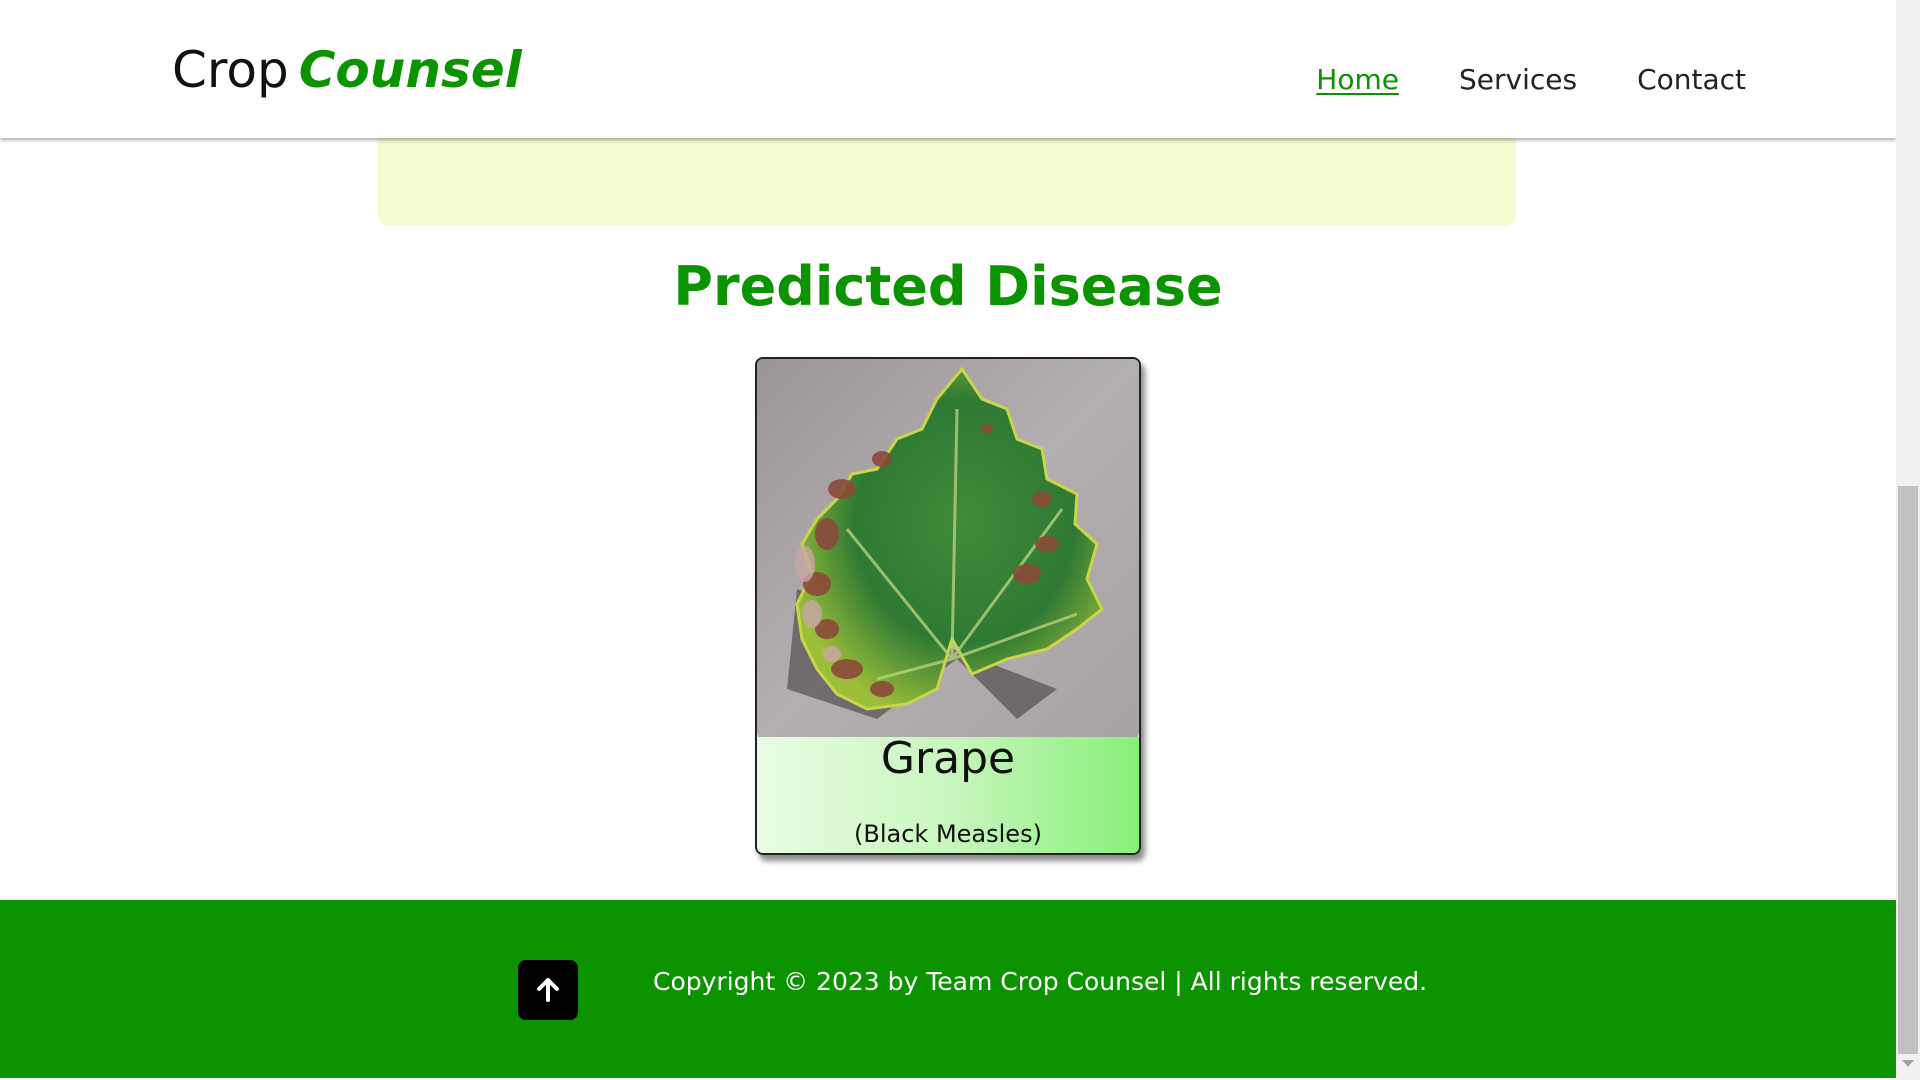 The height and width of the screenshot is (1080, 1920). What do you see at coordinates (230, 70) in the screenshot?
I see `logo-primary: Crop` at bounding box center [230, 70].